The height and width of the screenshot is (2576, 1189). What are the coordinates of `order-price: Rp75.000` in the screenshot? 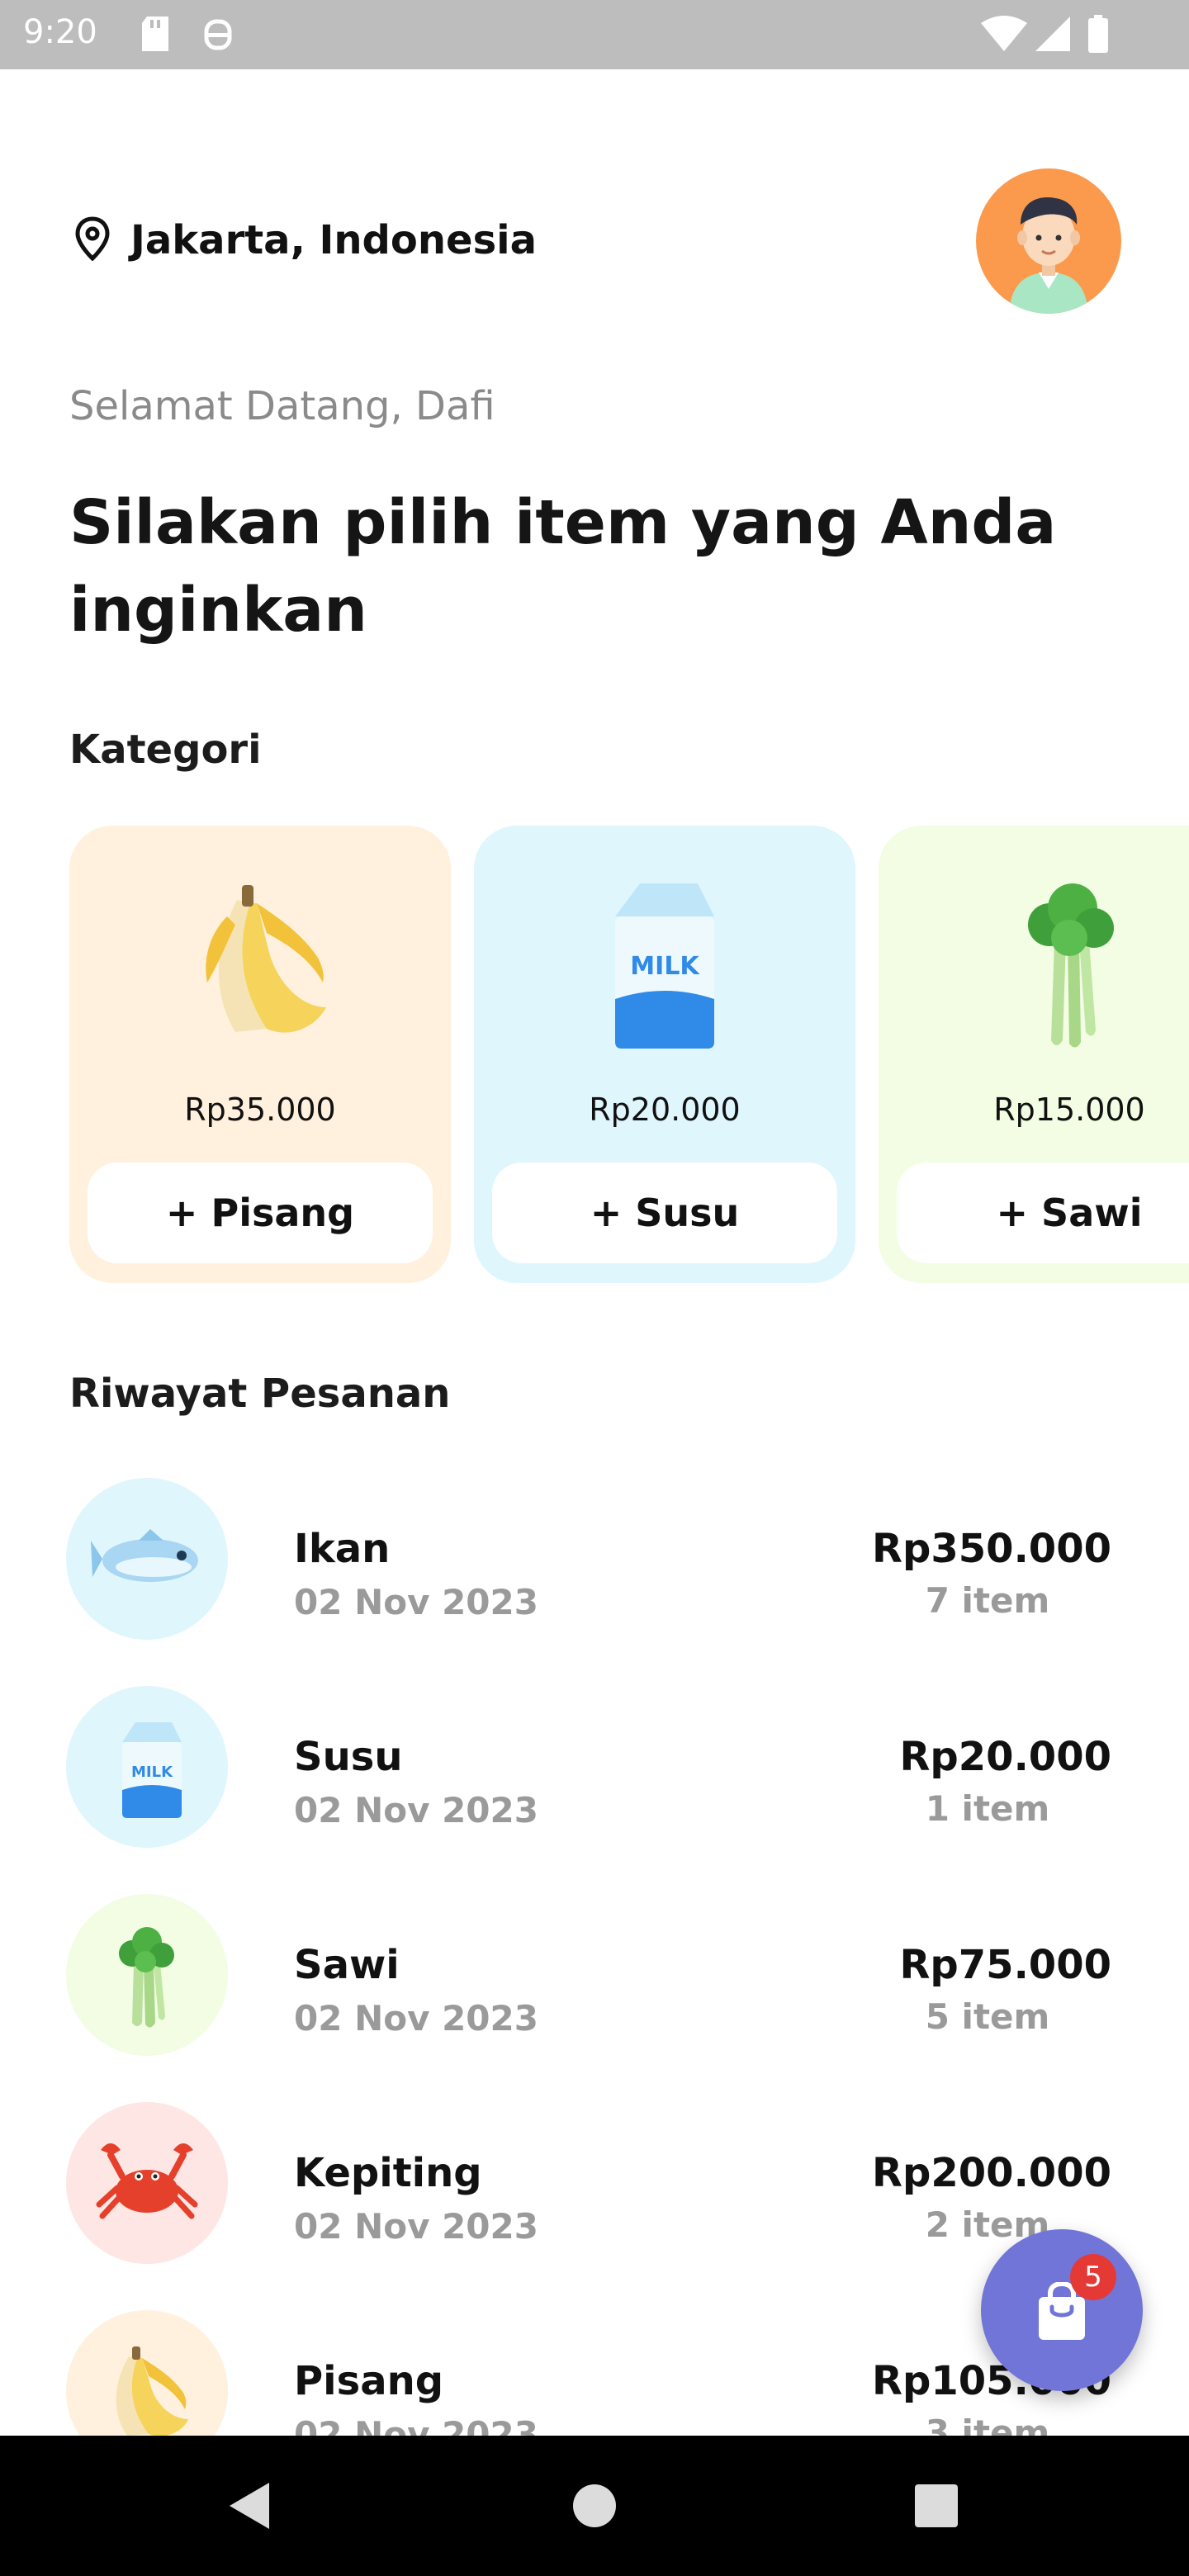 It's located at (1005, 1965).